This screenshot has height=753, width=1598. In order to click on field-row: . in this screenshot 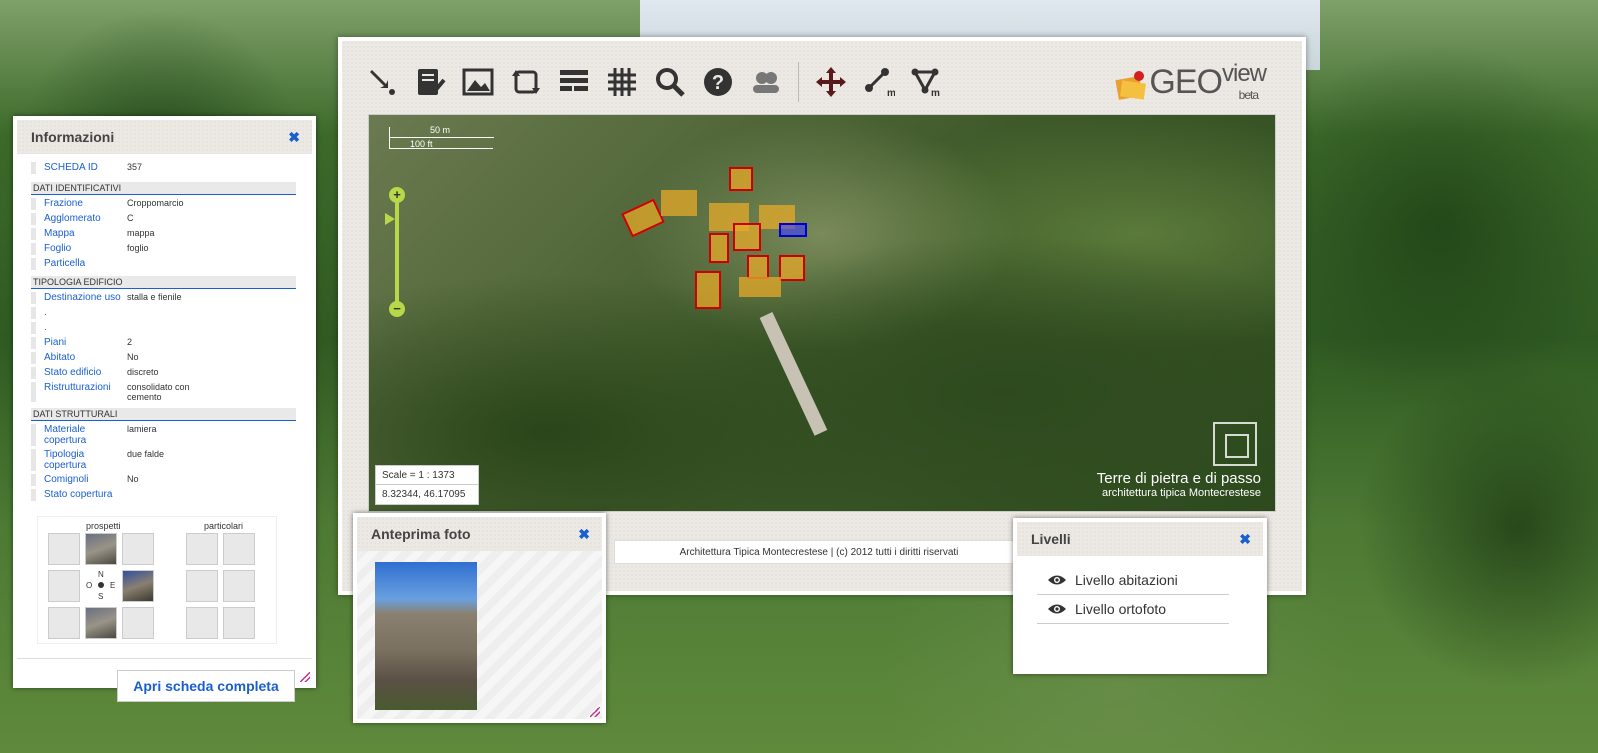, I will do `click(171, 328)`.